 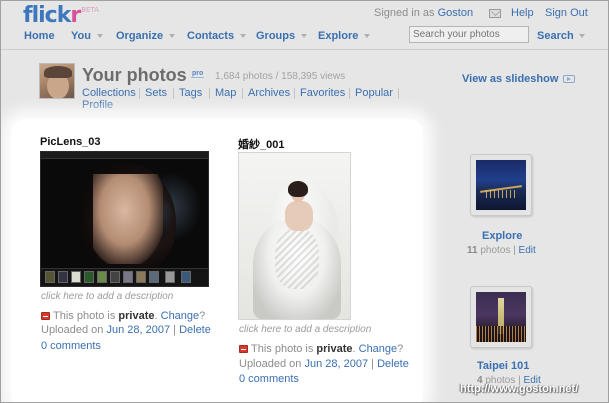 What do you see at coordinates (374, 93) in the screenshot?
I see `subnav-popular: Popular` at bounding box center [374, 93].